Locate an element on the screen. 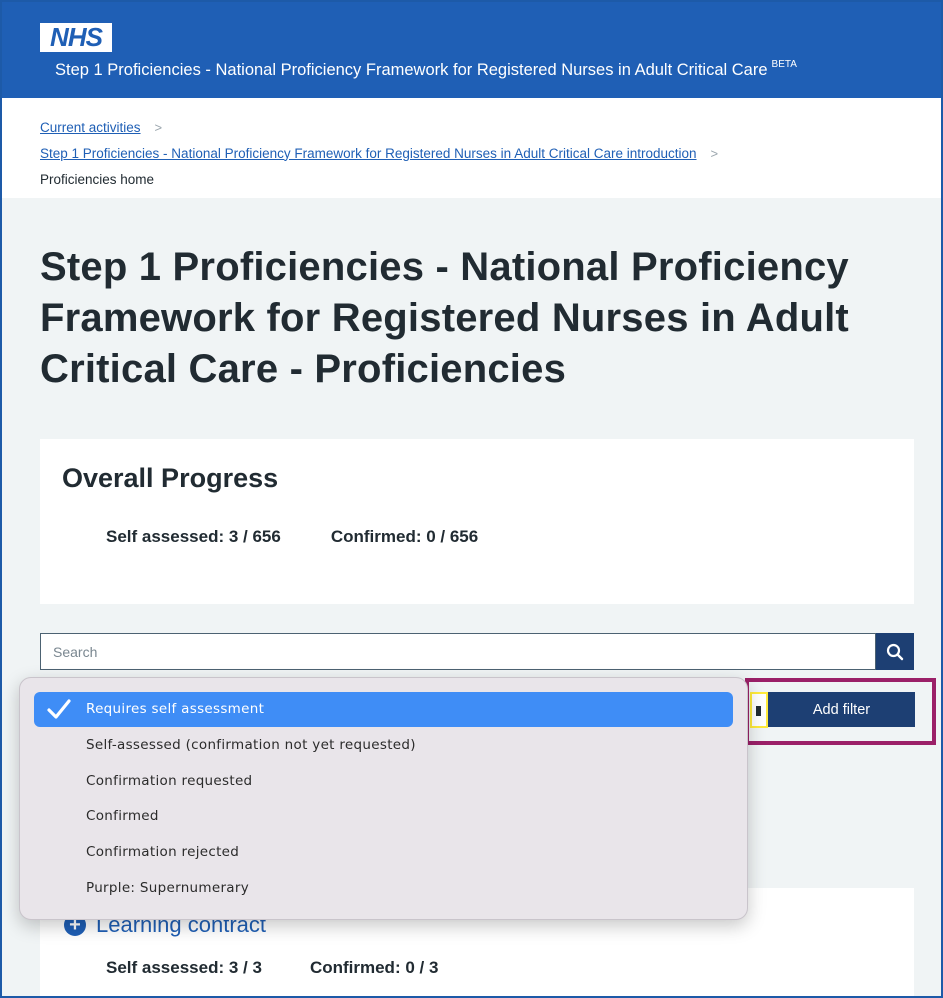  filter-option-confirmation-rejected: Confirmation rejected is located at coordinates (383, 852).